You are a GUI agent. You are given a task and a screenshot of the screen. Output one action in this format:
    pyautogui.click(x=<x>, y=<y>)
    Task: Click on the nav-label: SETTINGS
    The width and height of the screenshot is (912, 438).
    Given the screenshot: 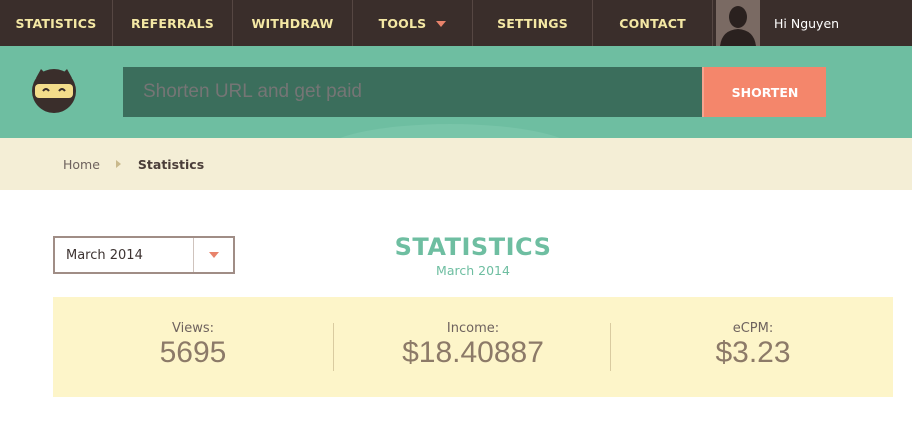 What is the action you would take?
    pyautogui.click(x=532, y=23)
    